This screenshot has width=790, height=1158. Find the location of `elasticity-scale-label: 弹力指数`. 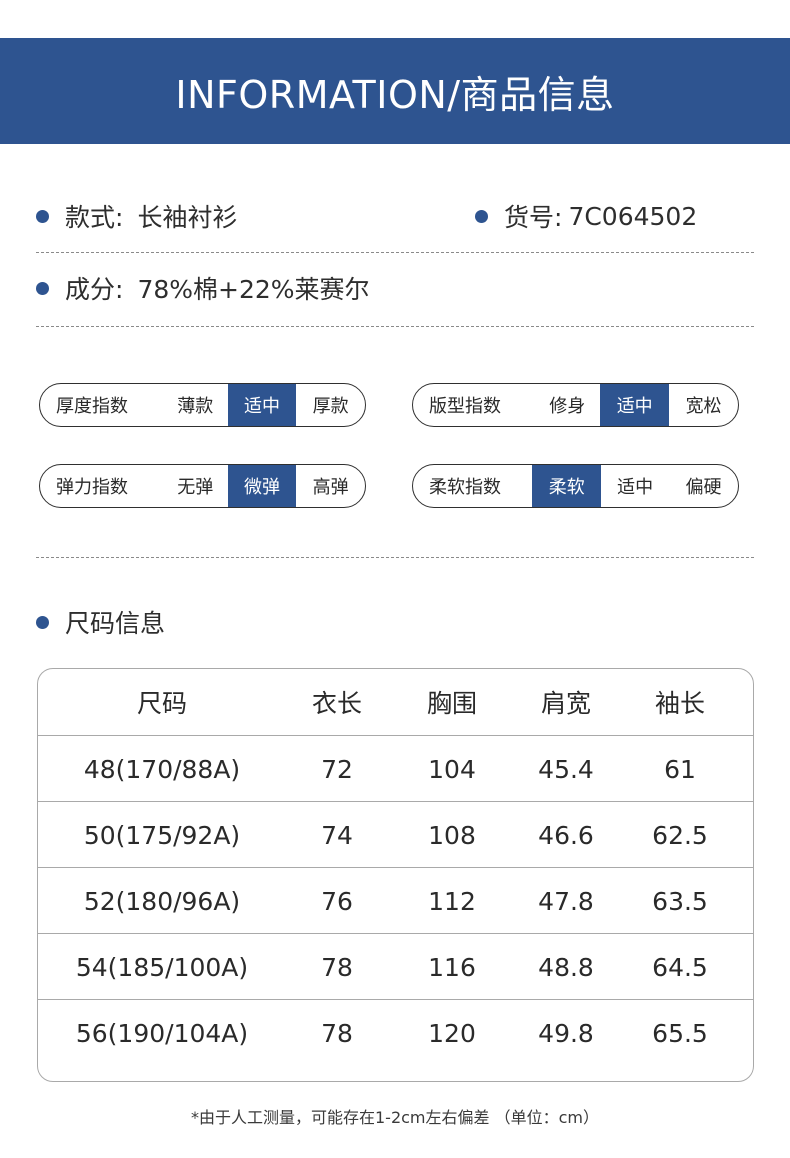

elasticity-scale-label: 弹力指数 is located at coordinates (92, 487).